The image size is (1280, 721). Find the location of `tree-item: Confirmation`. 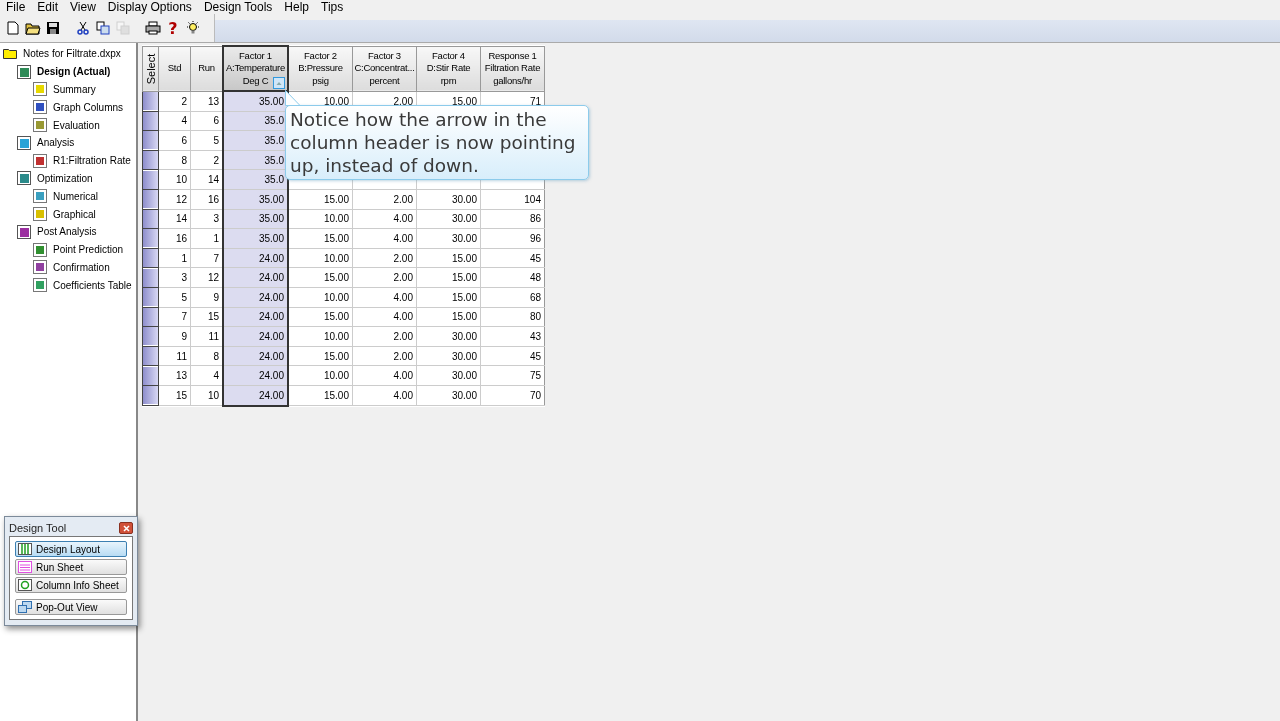

tree-item: Confirmation is located at coordinates (68, 267).